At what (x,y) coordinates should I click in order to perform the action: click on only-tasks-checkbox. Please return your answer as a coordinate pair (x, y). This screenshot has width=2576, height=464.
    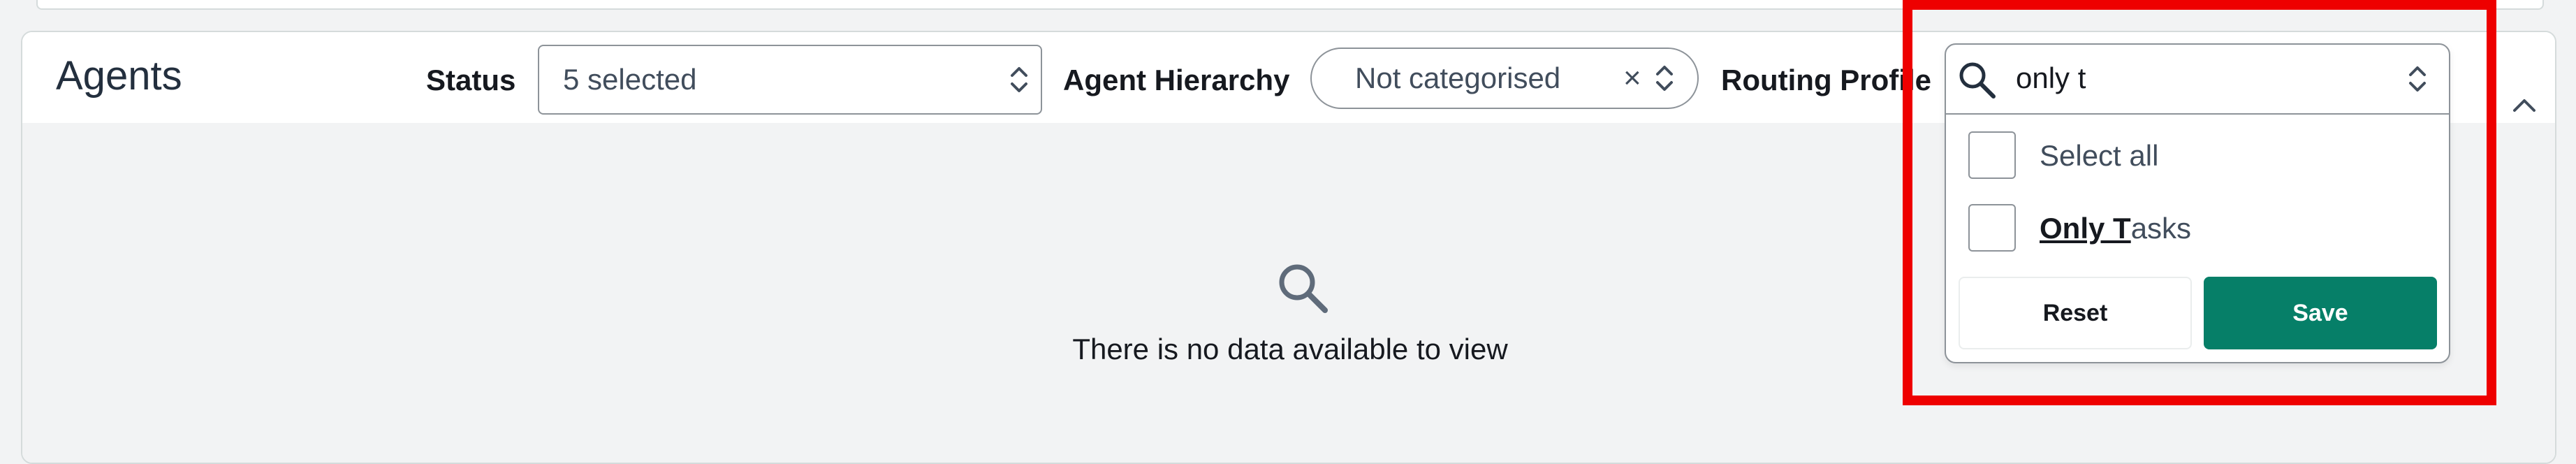
    Looking at the image, I should click on (1992, 228).